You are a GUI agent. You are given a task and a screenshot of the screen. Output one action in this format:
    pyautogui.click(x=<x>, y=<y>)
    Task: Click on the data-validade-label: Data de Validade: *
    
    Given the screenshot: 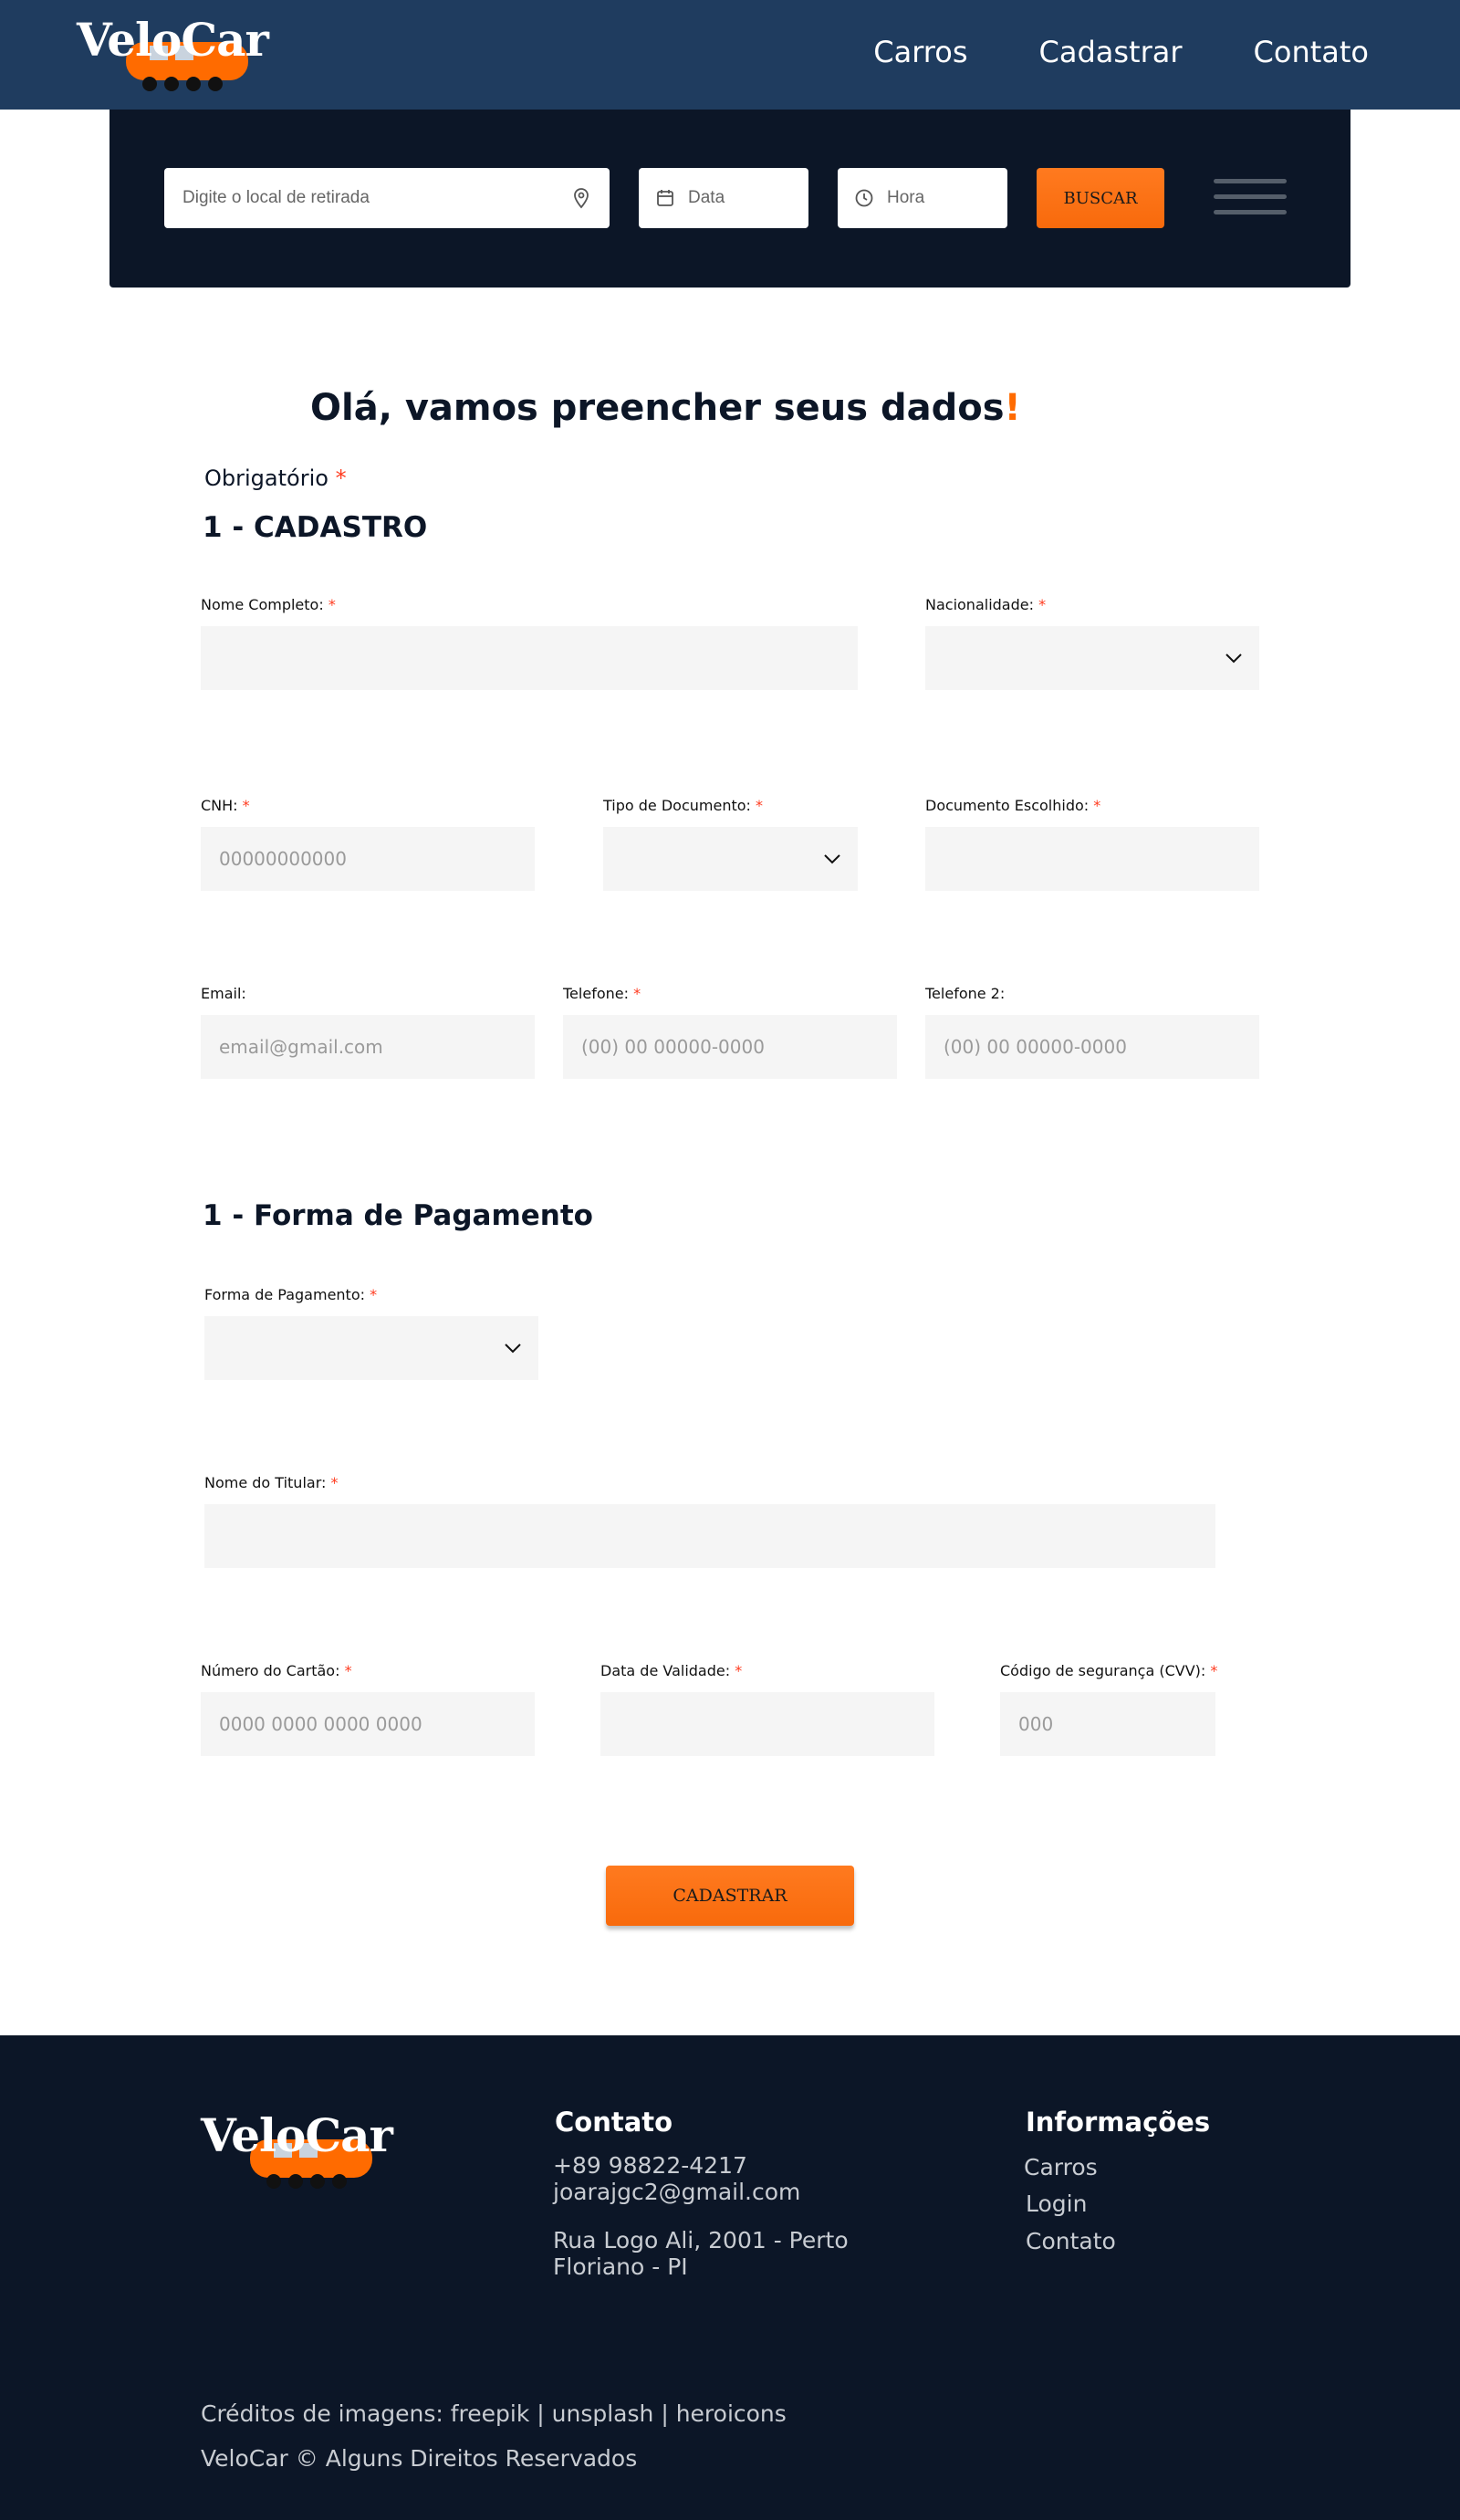 What is the action you would take?
    pyautogui.click(x=671, y=1670)
    